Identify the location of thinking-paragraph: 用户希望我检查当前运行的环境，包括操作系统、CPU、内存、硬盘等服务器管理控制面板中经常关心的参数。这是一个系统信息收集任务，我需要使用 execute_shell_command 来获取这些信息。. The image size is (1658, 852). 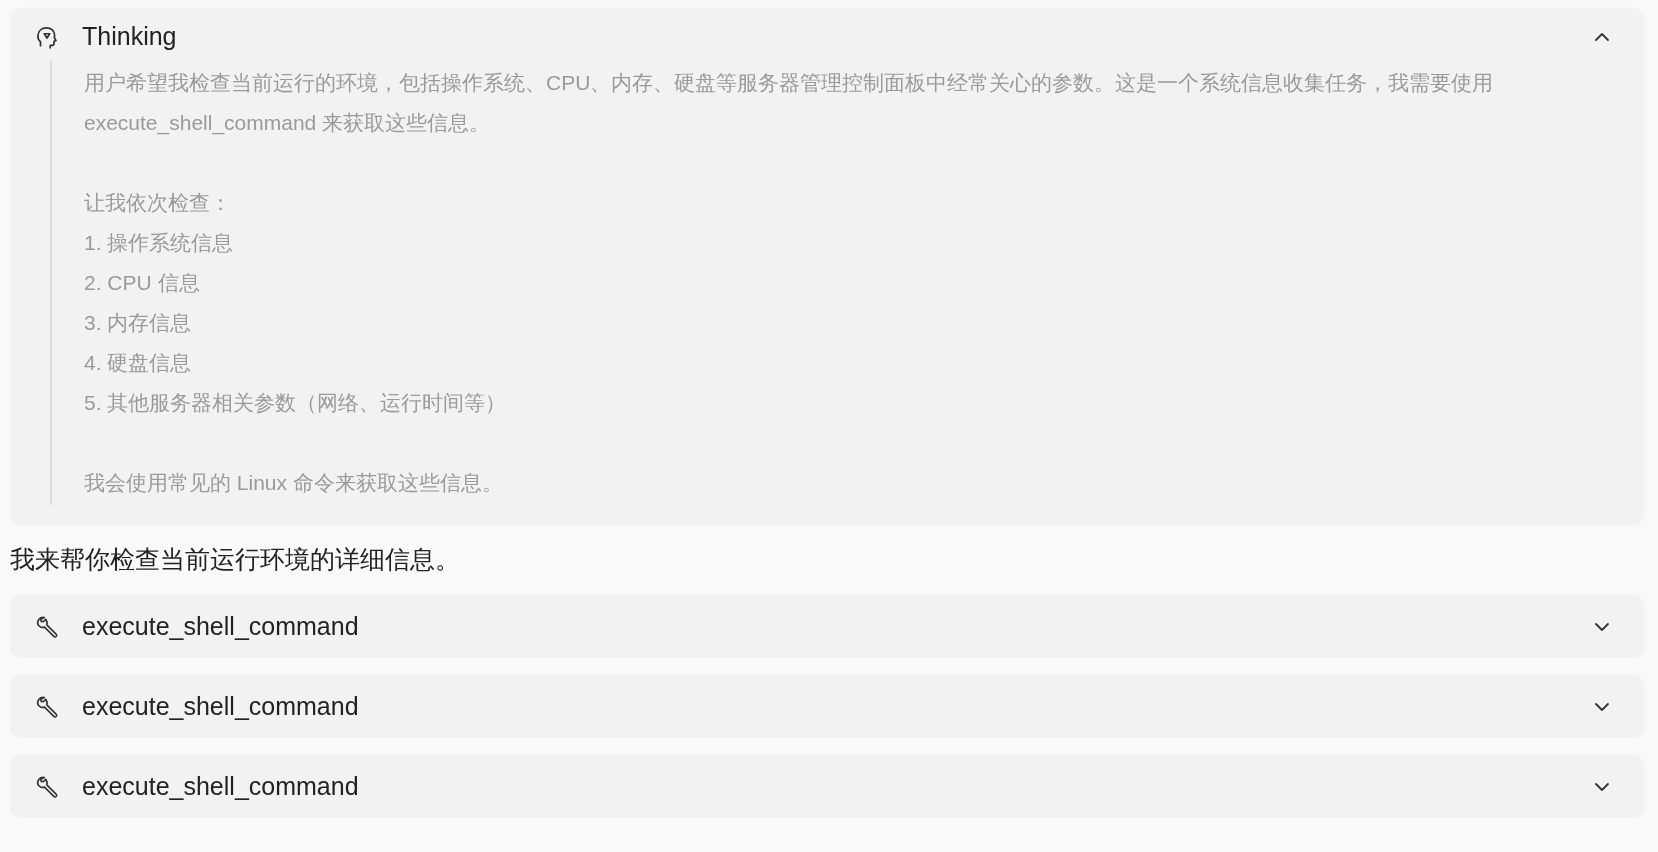
(789, 103).